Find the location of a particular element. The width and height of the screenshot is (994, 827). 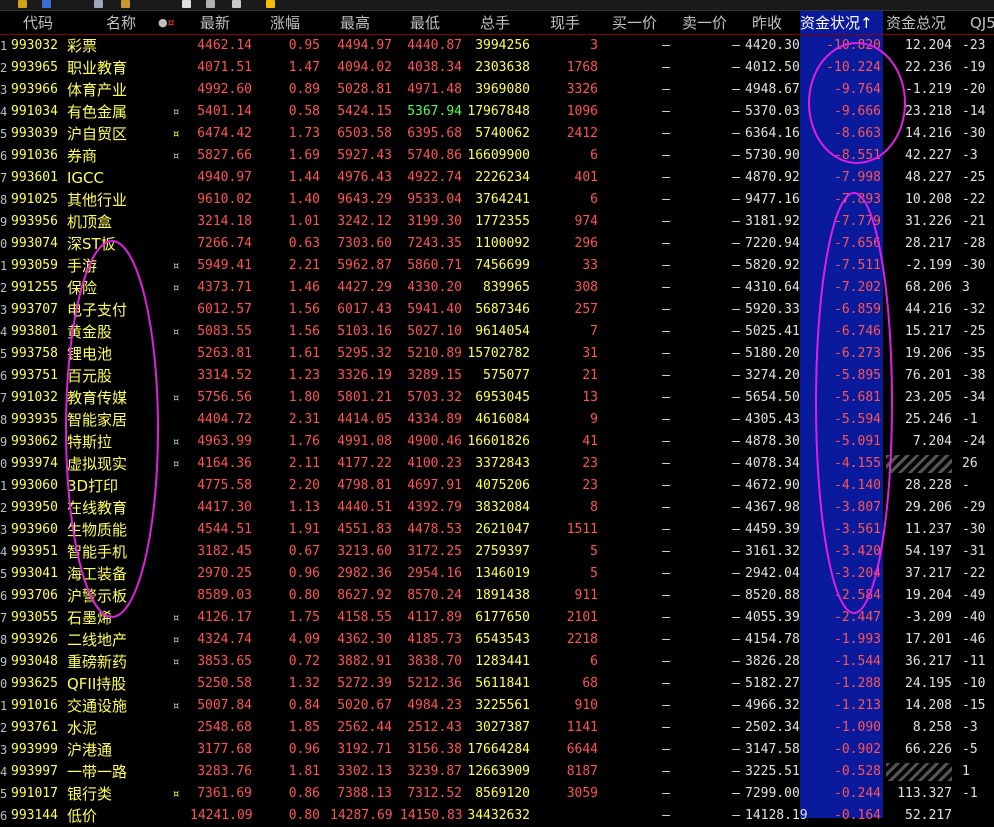

qj-value: 3 is located at coordinates (966, 287).